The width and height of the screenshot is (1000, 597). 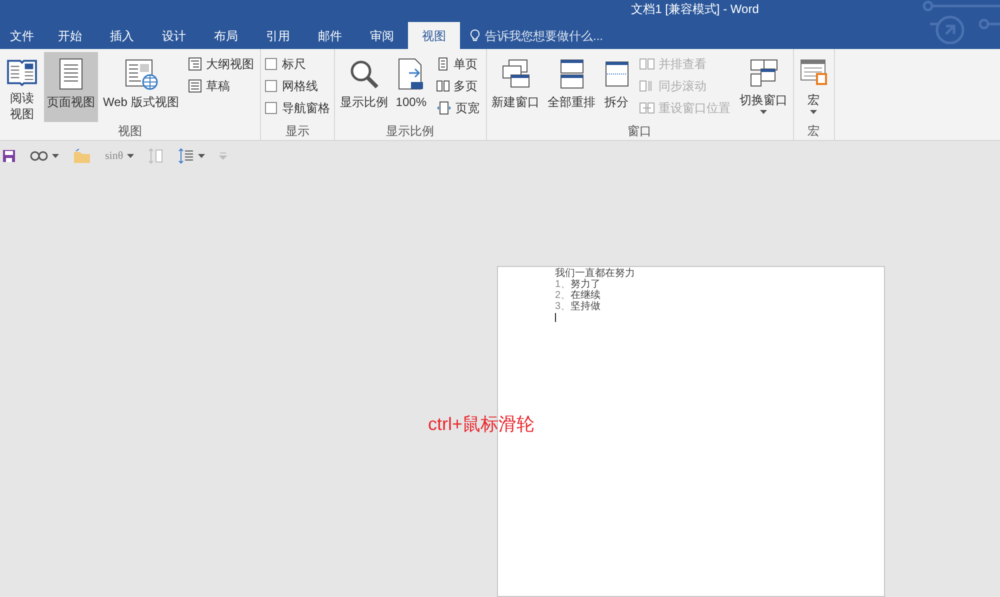 I want to click on ribbon-tab: 邮件, so click(x=330, y=35).